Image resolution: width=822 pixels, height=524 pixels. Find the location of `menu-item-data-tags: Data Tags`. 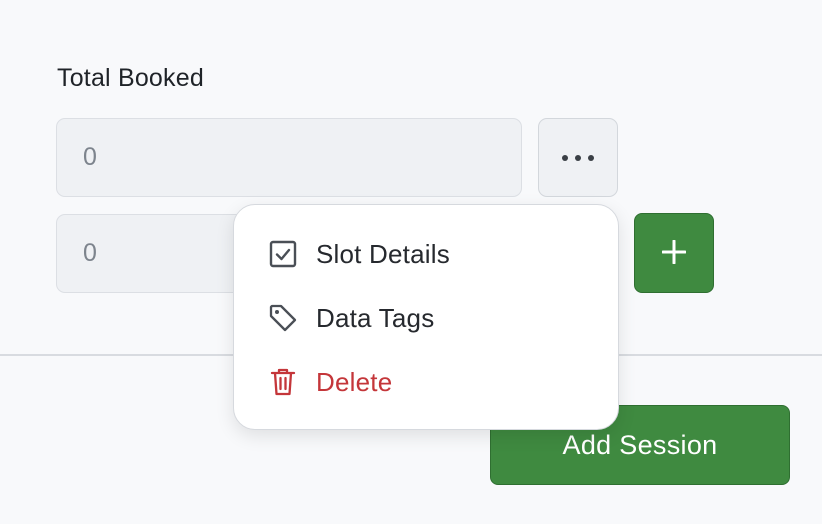

menu-item-data-tags: Data Tags is located at coordinates (426, 318).